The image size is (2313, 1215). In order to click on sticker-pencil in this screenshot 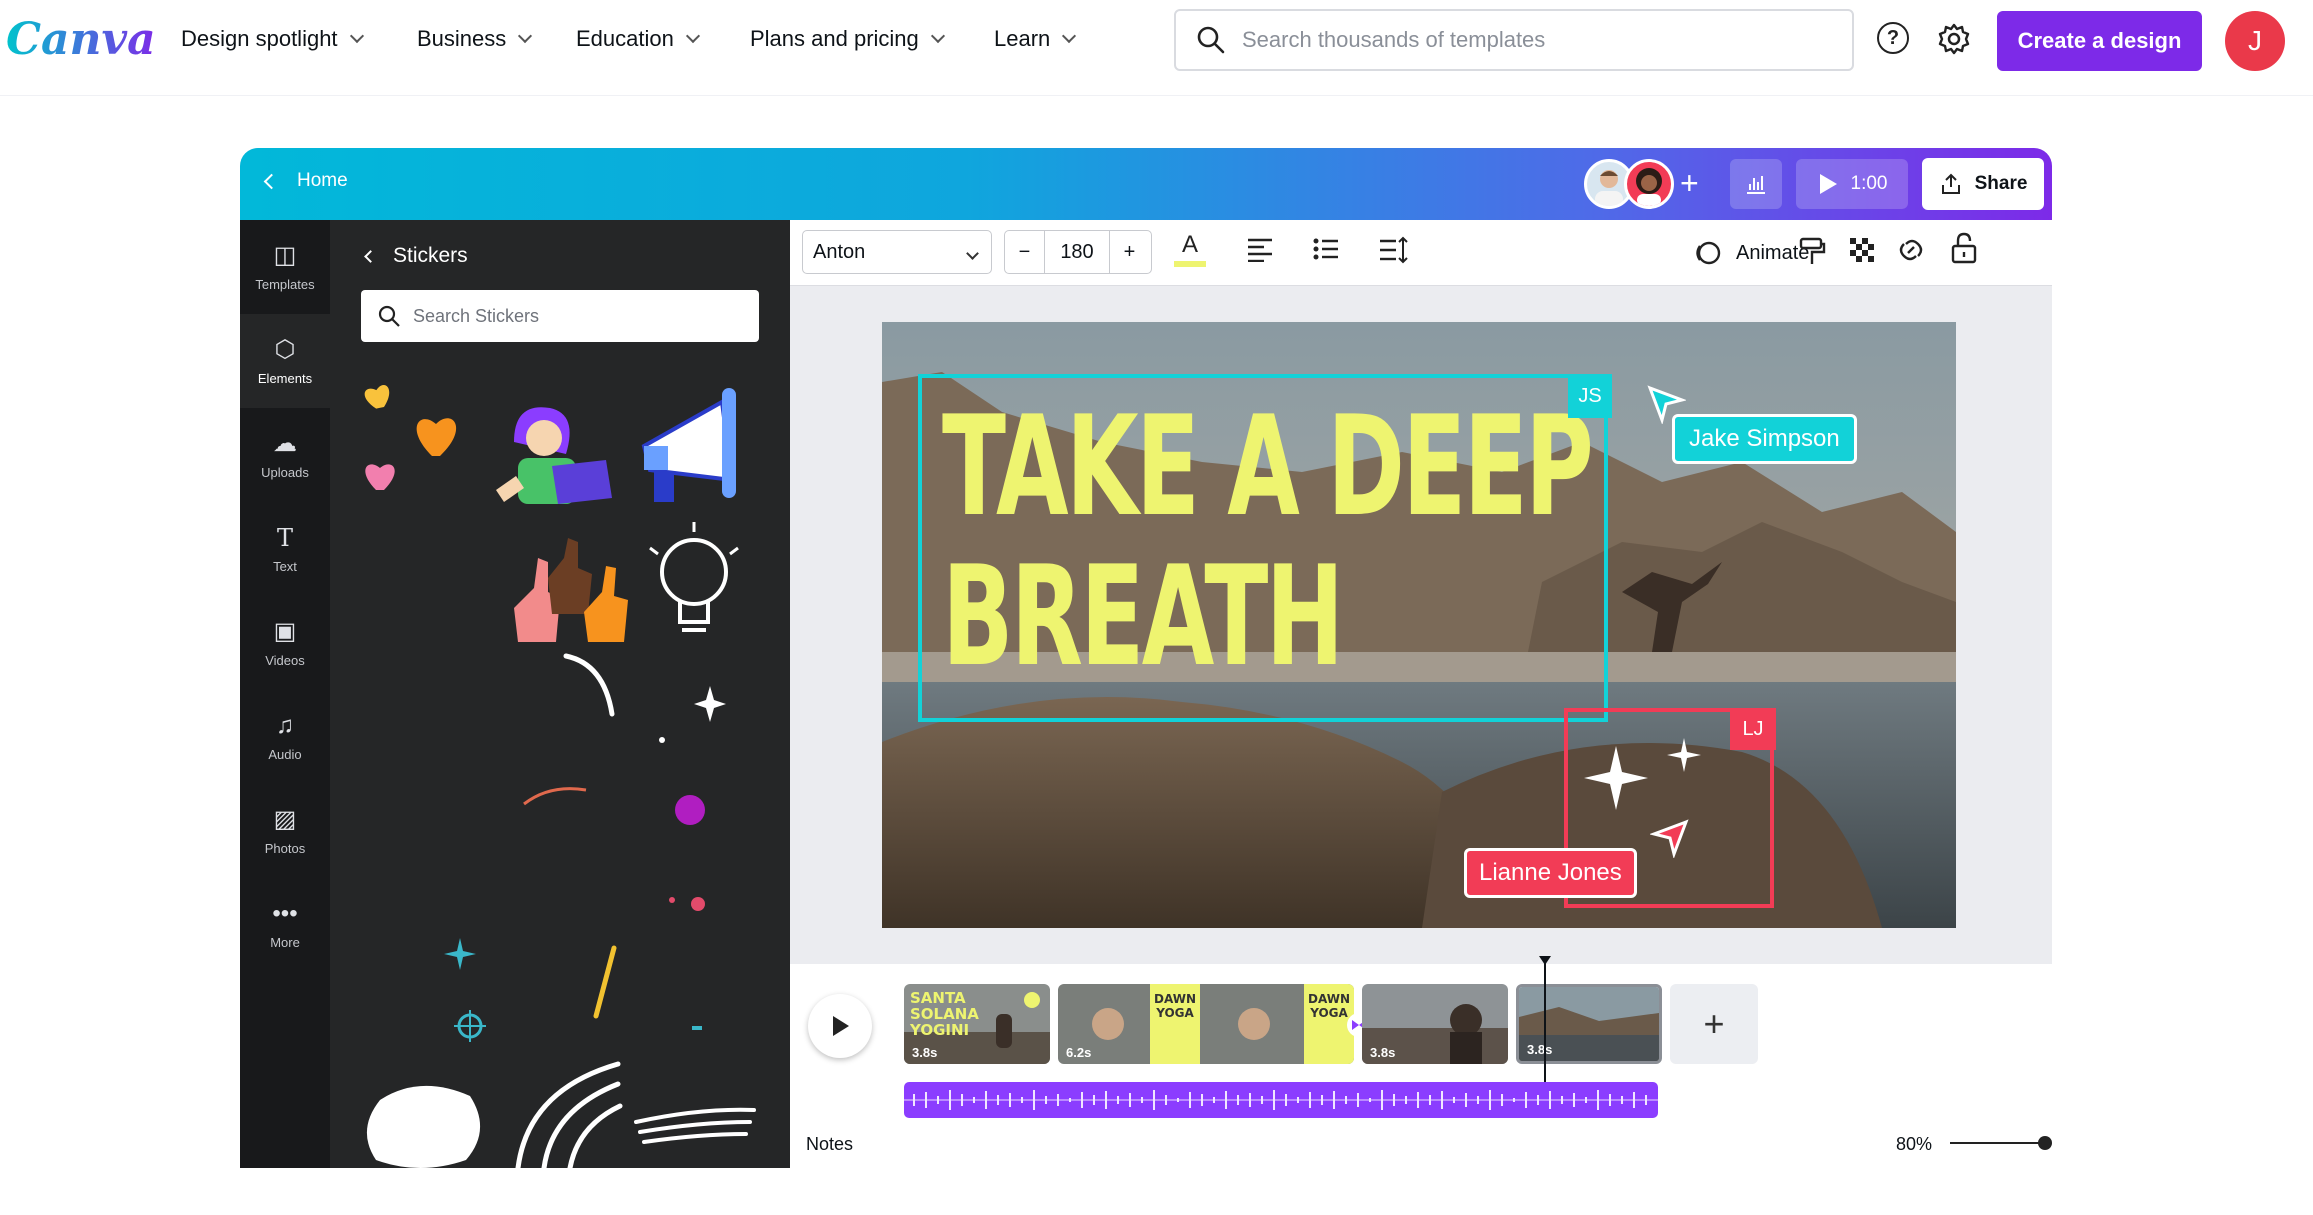, I will do `click(604, 982)`.